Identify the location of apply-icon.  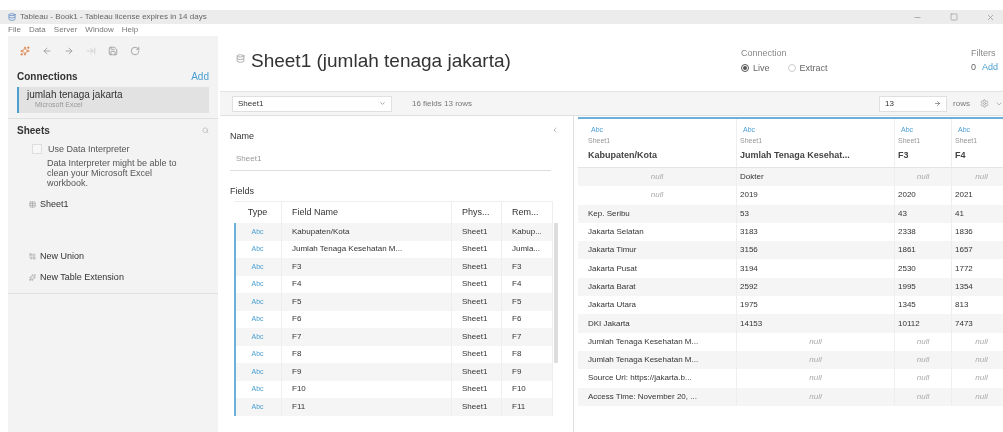
(938, 103).